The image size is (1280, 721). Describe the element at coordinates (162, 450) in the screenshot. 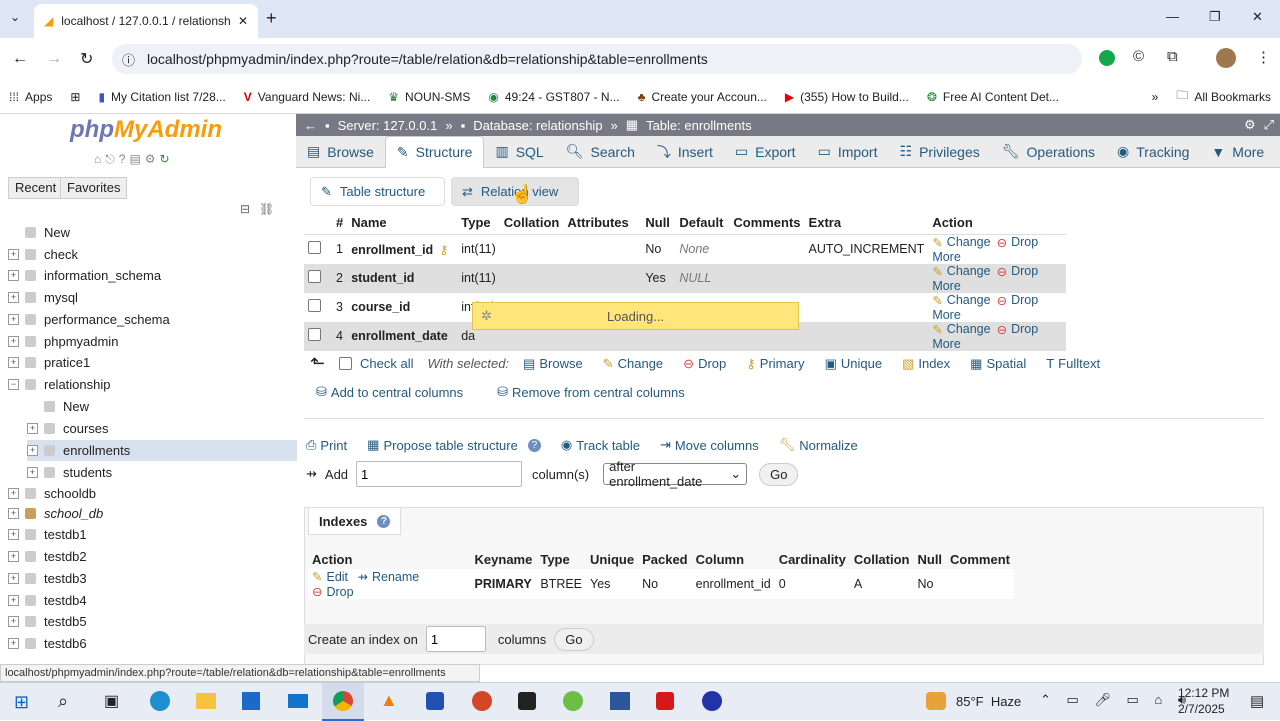

I see `tree-item-enrollments: + enrollments` at that location.